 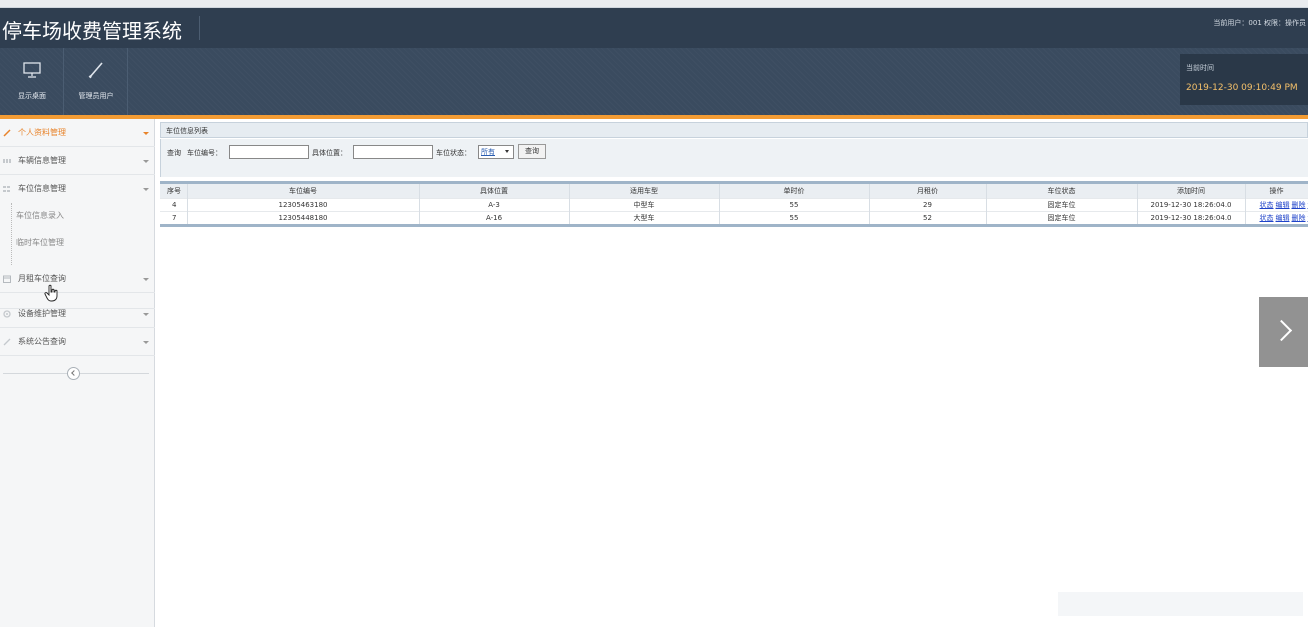 What do you see at coordinates (174, 153) in the screenshot?
I see `query-prefix-label: 查询` at bounding box center [174, 153].